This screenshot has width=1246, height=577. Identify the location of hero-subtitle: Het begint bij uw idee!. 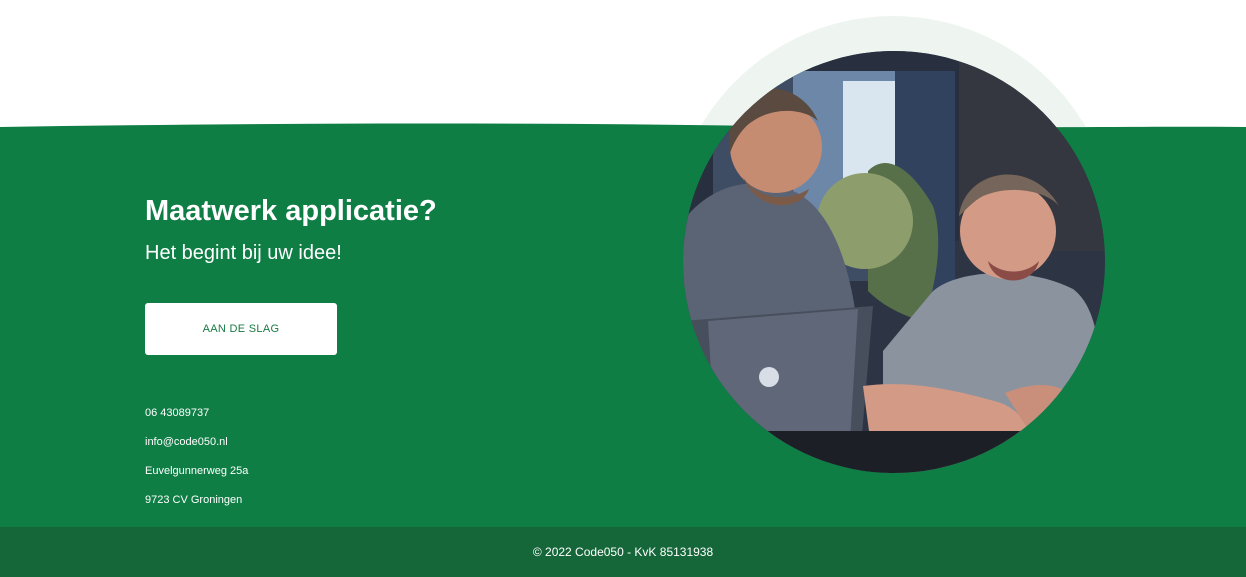
(243, 253).